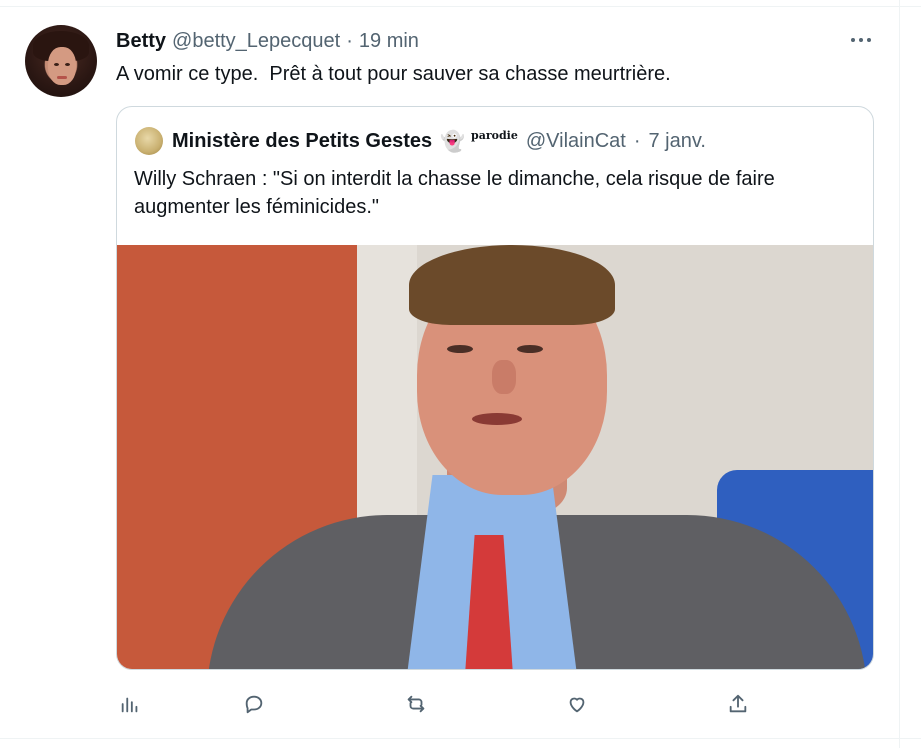  What do you see at coordinates (302, 141) in the screenshot?
I see `quoted-author-name: Ministère des Petits Gestes` at bounding box center [302, 141].